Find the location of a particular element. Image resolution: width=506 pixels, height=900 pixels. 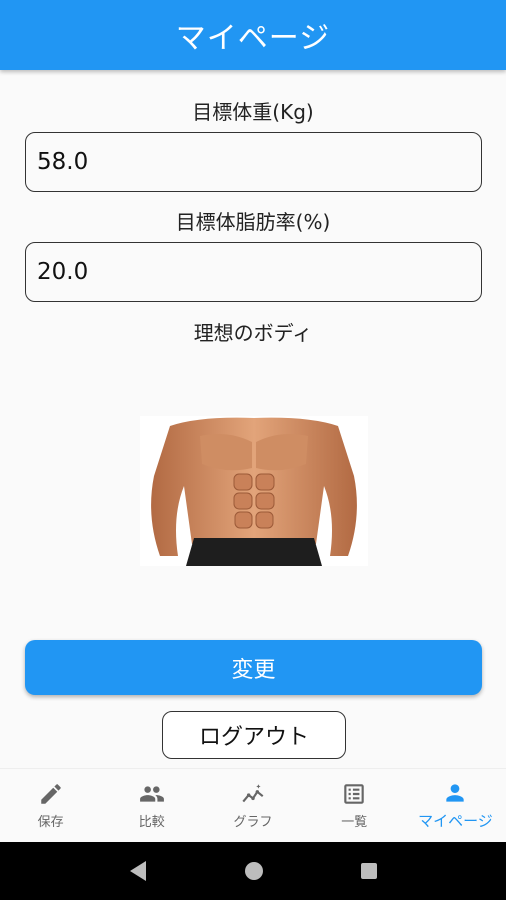

system-navigation-bar is located at coordinates (253, 871).